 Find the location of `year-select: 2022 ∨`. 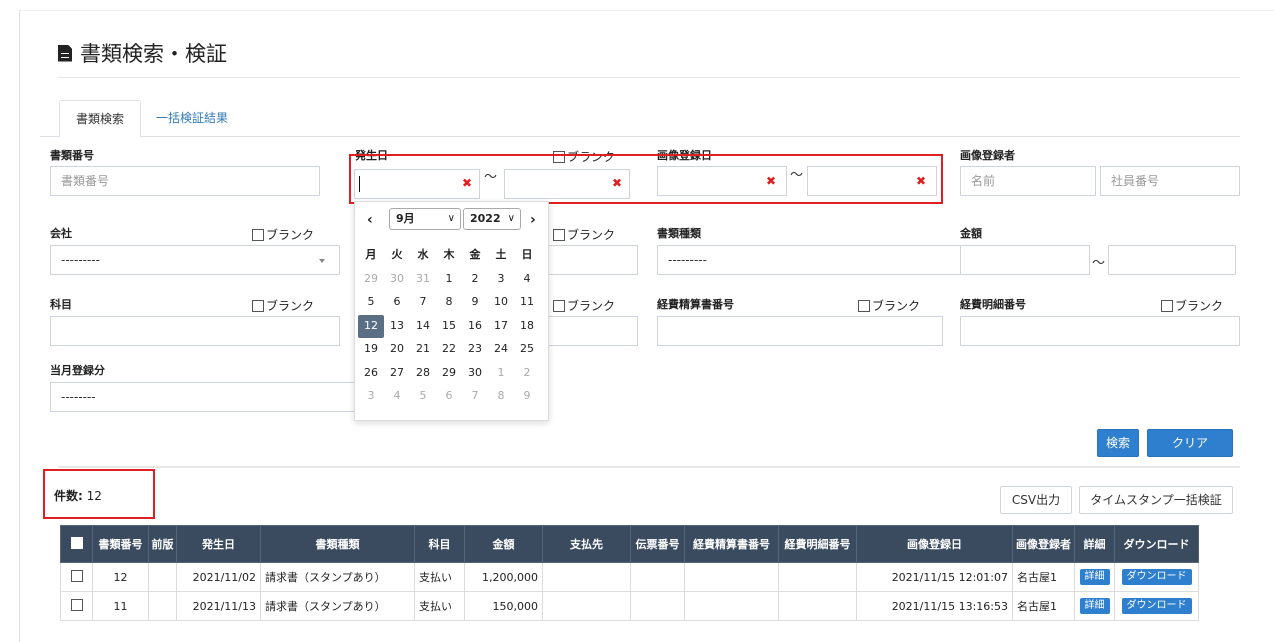

year-select: 2022 ∨ is located at coordinates (492, 219).